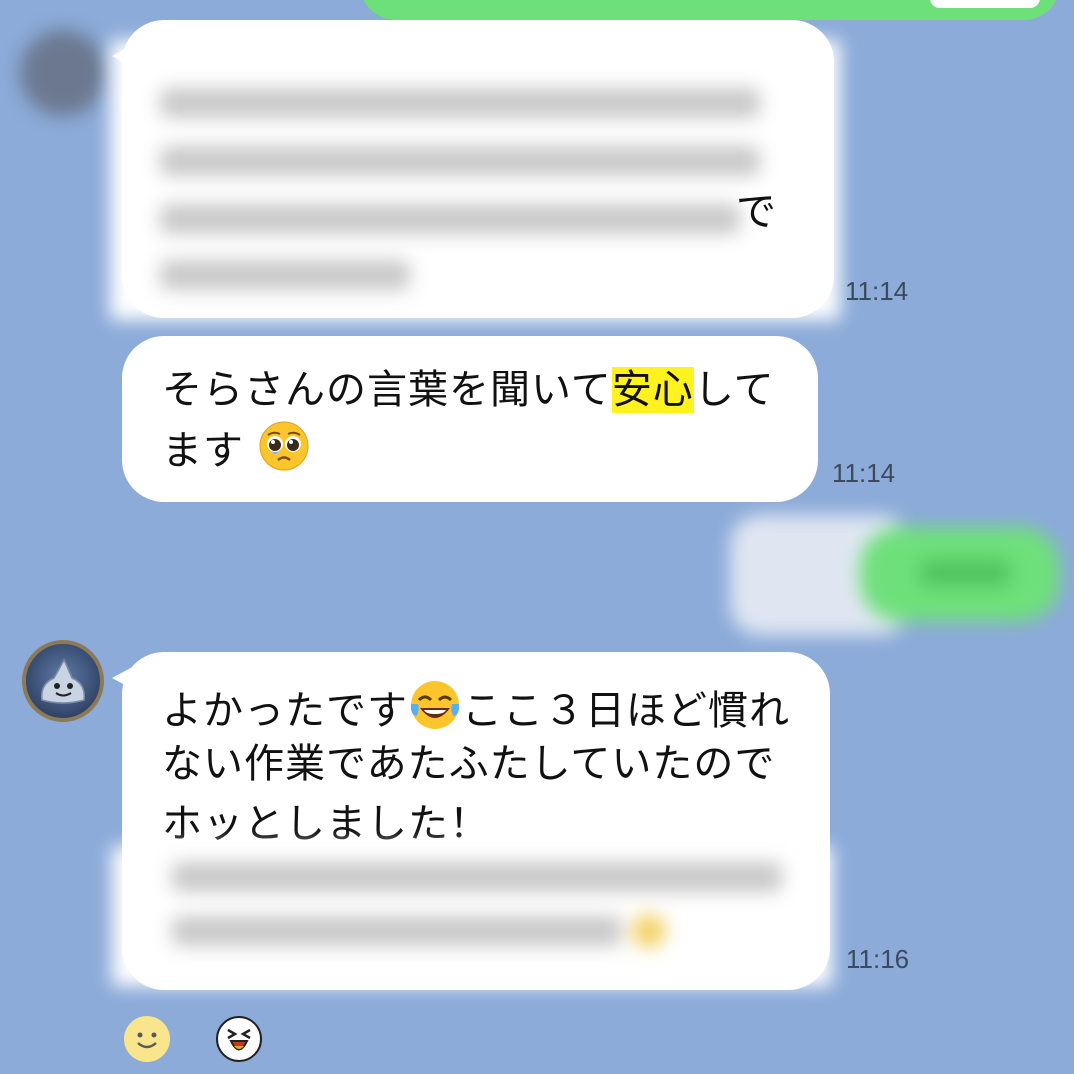  I want to click on message-1-visible-end: で, so click(756, 212).